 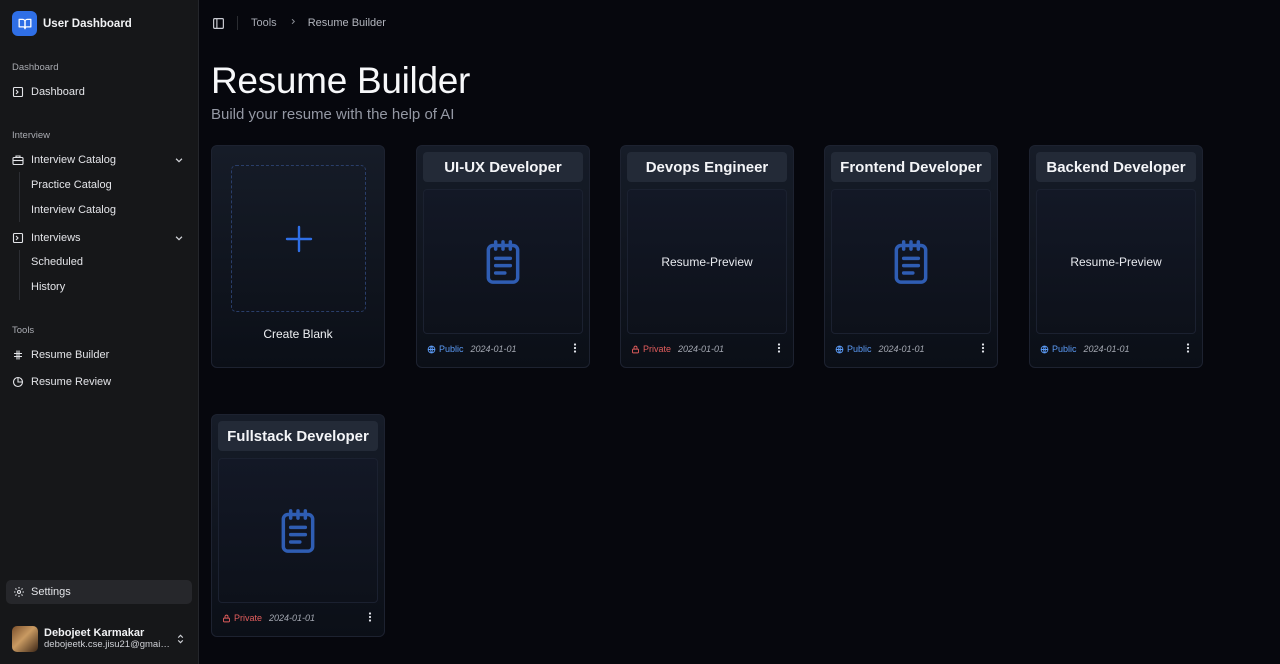 What do you see at coordinates (18, 92) in the screenshot?
I see `dashboard-icon` at bounding box center [18, 92].